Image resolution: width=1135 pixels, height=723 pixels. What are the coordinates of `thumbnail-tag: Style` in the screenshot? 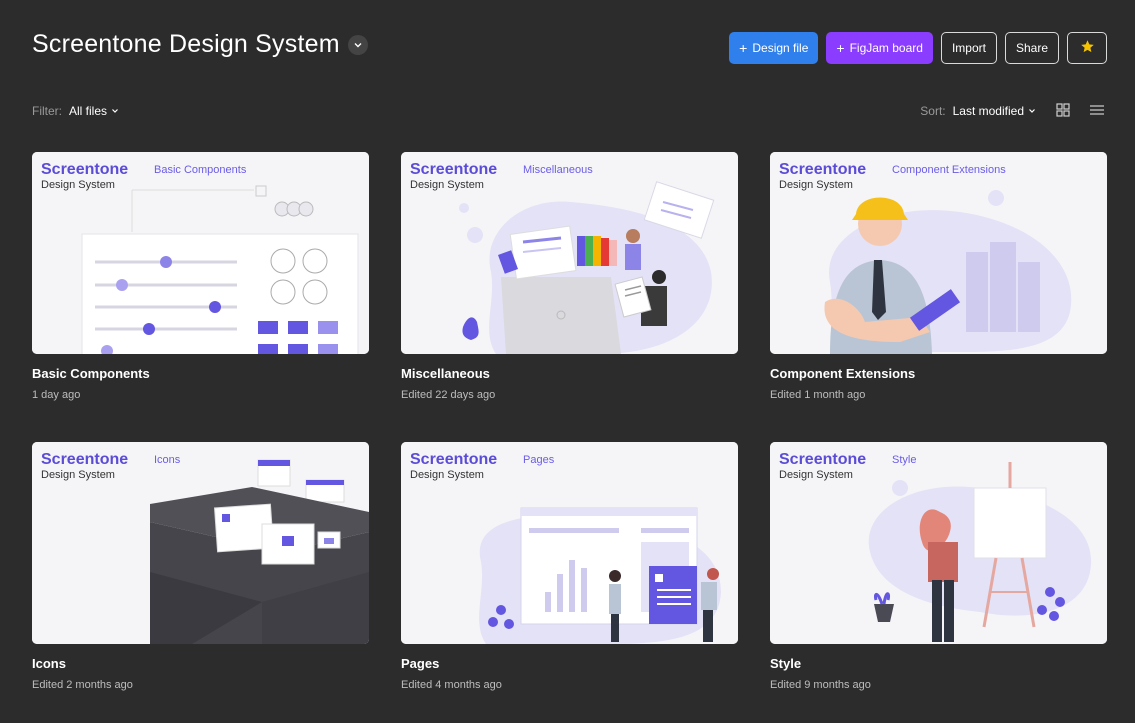 It's located at (904, 460).